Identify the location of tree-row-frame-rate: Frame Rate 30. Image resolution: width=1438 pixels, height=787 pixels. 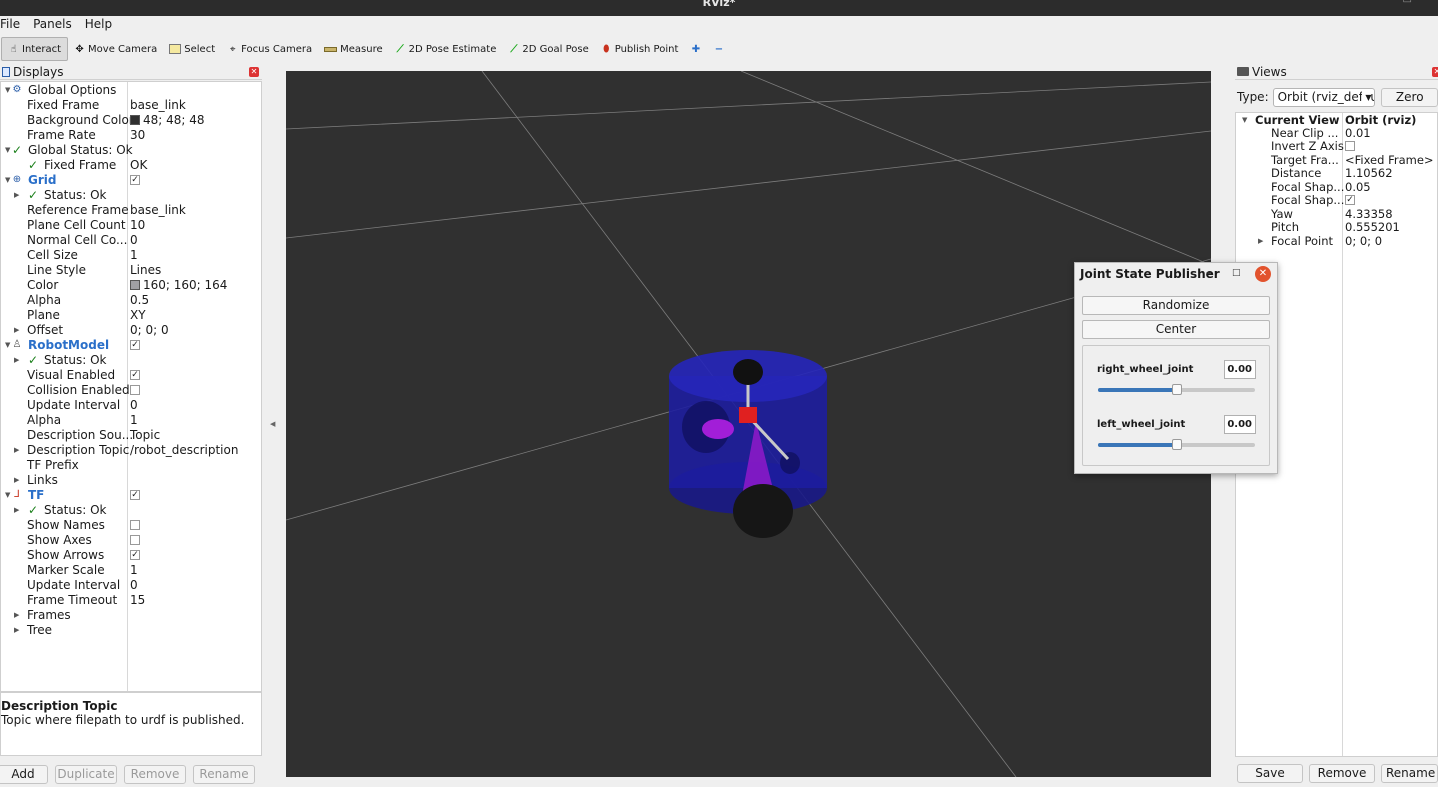
(131, 135).